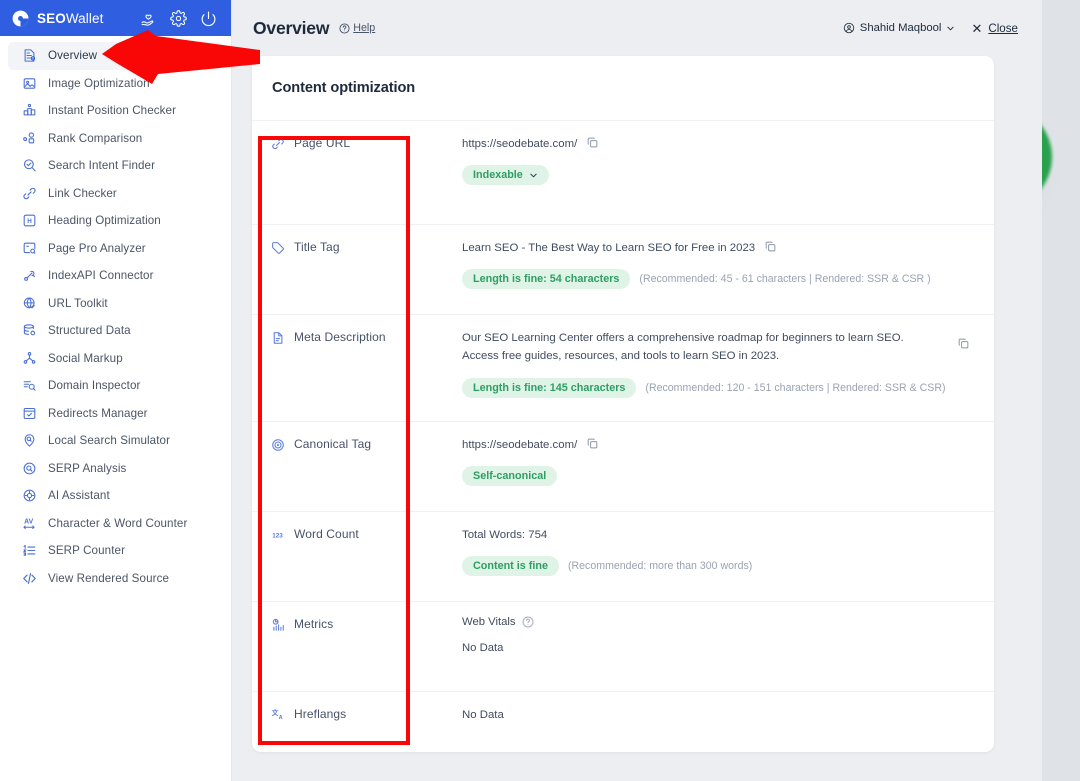  I want to click on sidebar-item-label: Domain Inspector, so click(94, 386).